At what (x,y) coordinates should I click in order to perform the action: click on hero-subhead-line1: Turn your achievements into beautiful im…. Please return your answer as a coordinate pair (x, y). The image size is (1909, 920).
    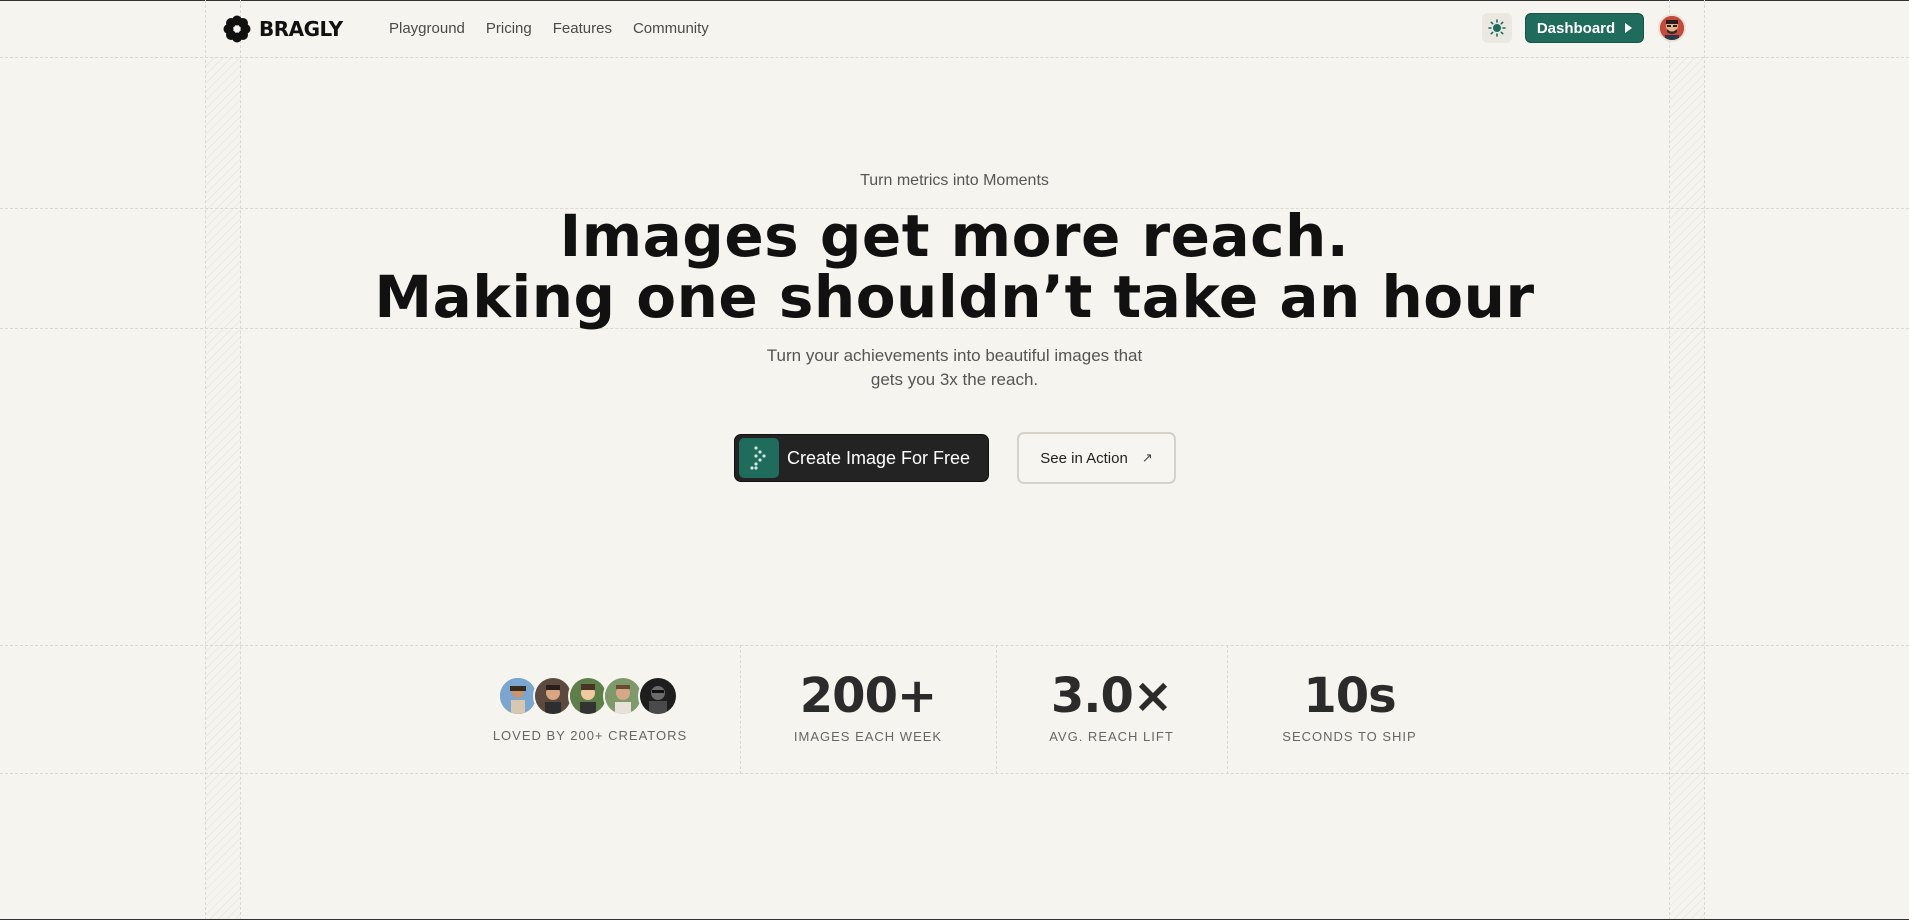
    Looking at the image, I should click on (954, 355).